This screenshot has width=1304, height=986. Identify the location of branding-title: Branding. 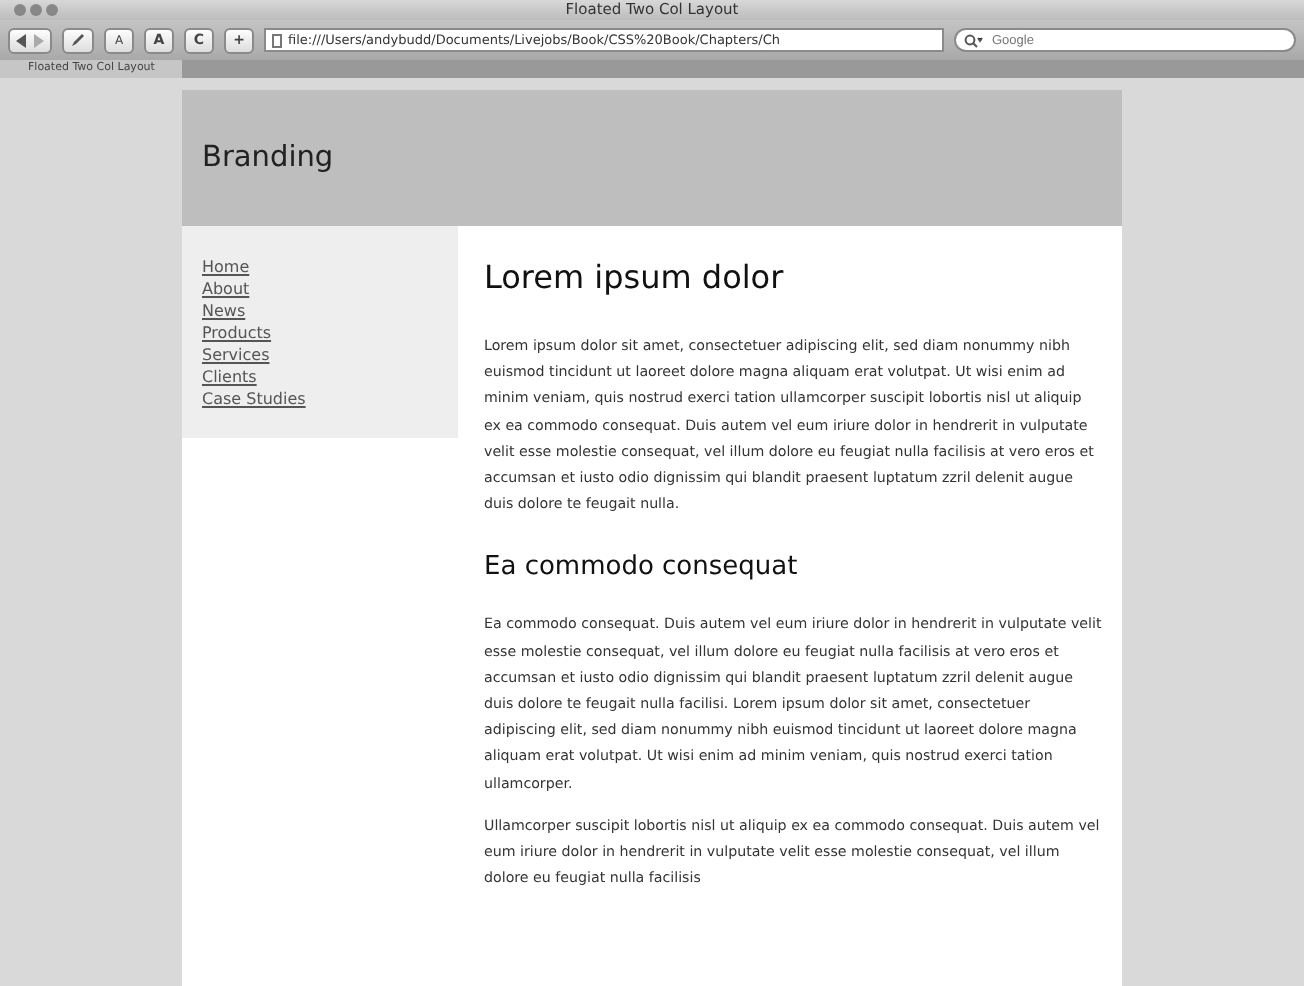
(268, 158).